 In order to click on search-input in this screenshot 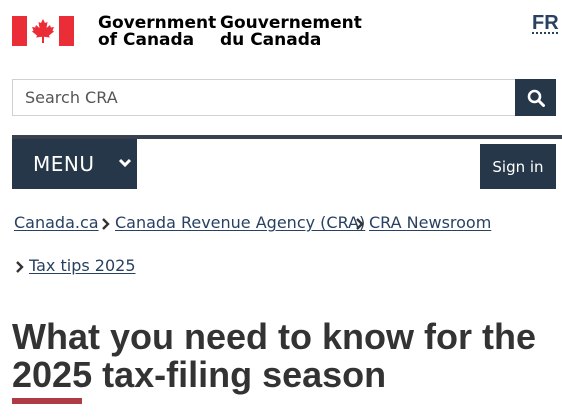, I will do `click(264, 97)`.